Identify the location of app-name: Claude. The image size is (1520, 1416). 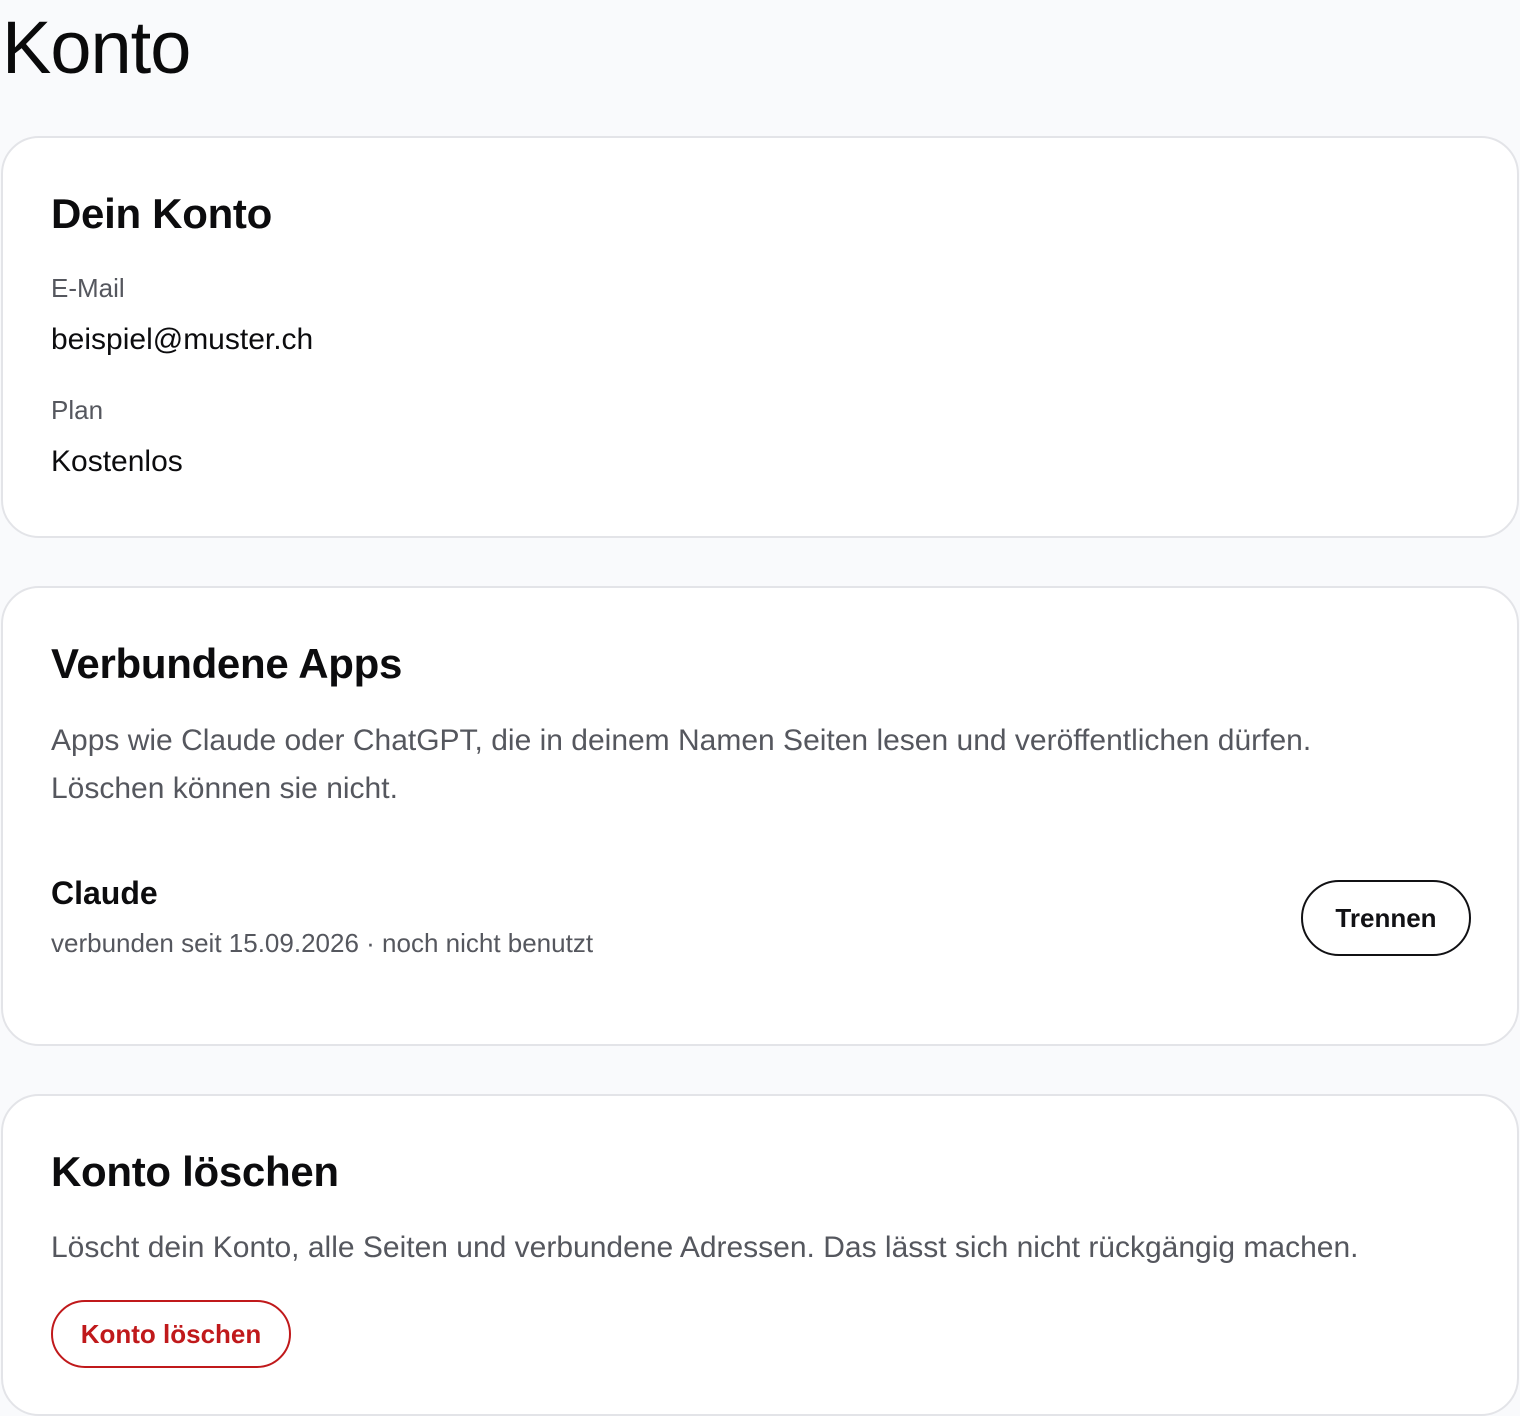
(104, 893).